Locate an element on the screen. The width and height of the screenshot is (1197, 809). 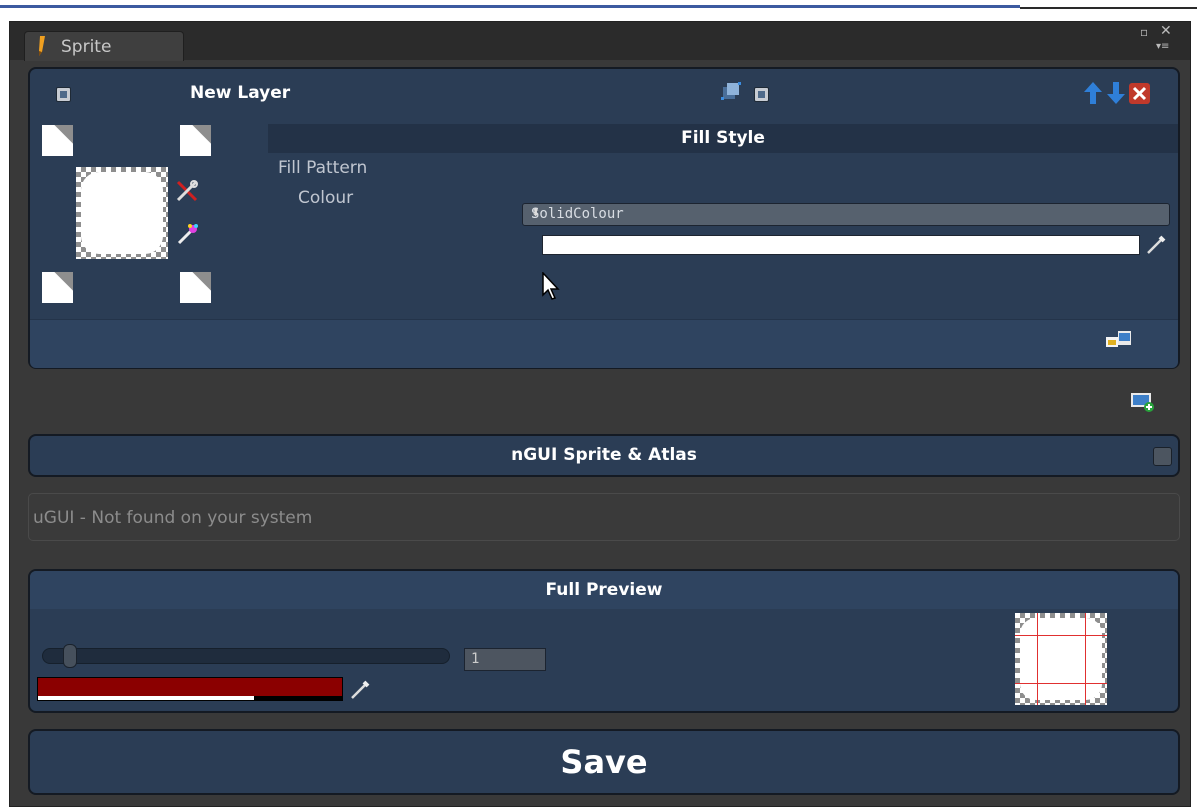
tools-icon is located at coordinates (187, 191).